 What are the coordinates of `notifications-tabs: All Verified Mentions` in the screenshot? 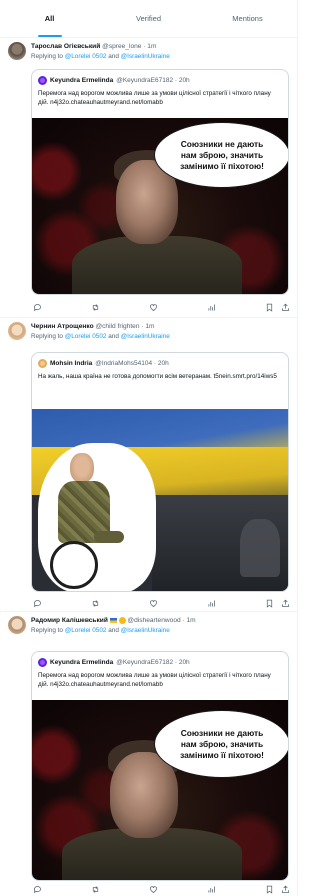 It's located at (148, 19).